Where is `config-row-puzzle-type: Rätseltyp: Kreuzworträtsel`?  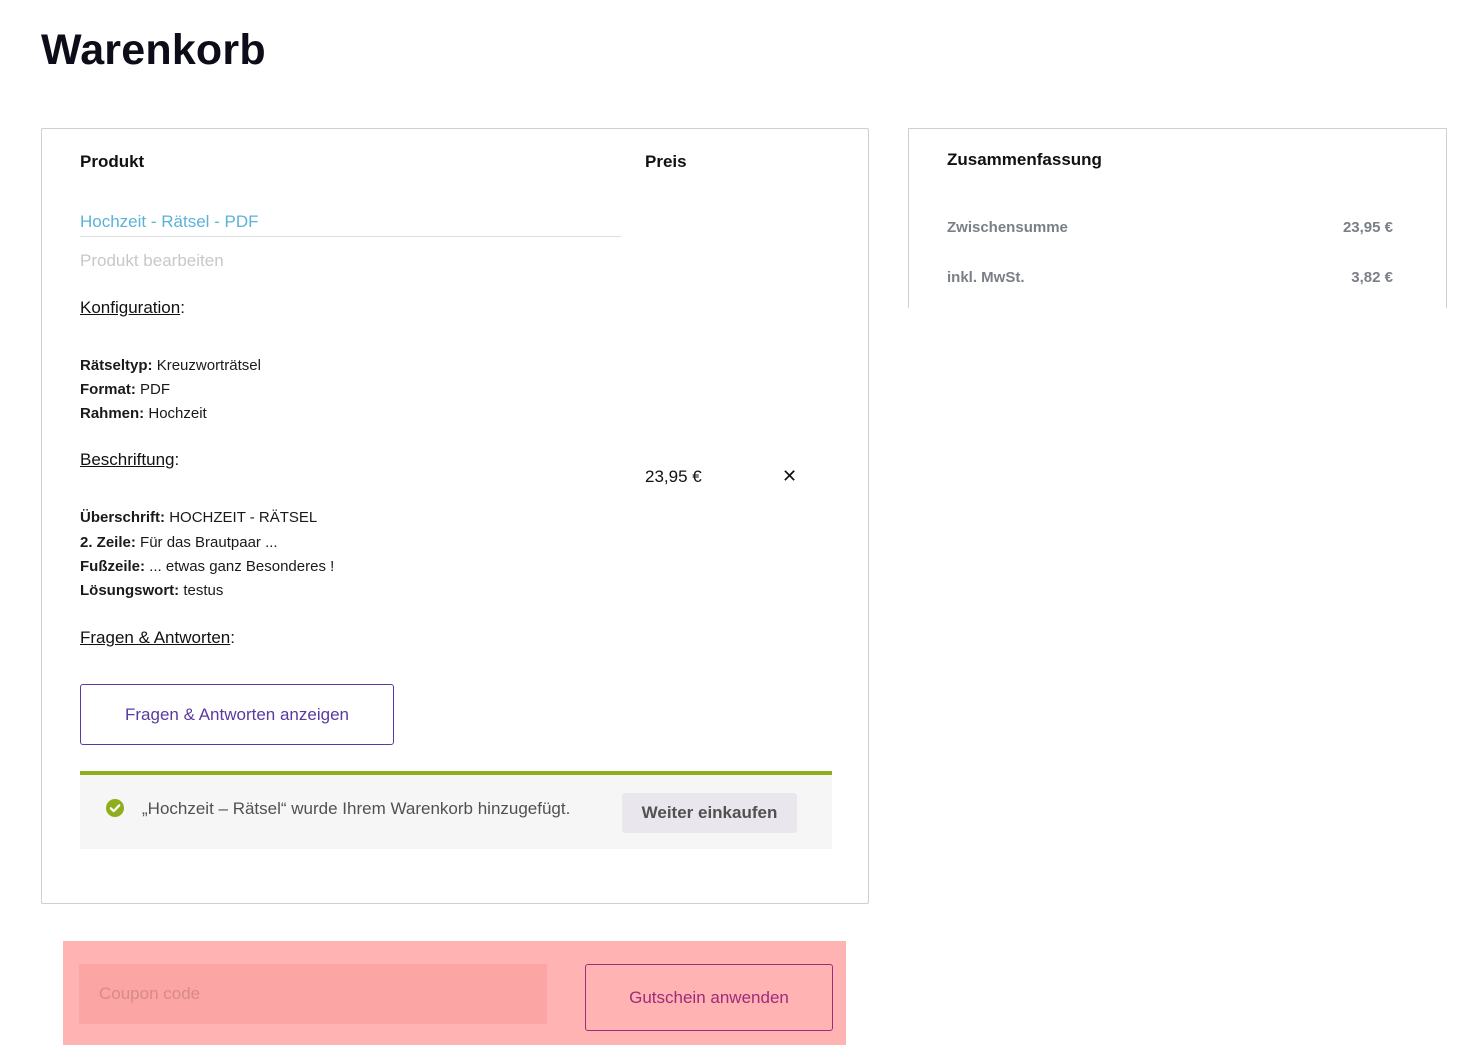 config-row-puzzle-type: Rätseltyp: Kreuzworträtsel is located at coordinates (170, 365).